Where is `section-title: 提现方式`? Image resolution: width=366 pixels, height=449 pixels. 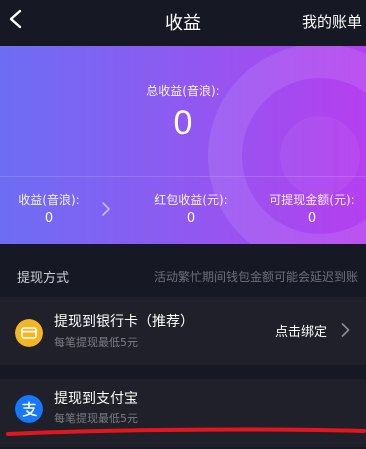
section-title: 提现方式 is located at coordinates (43, 278).